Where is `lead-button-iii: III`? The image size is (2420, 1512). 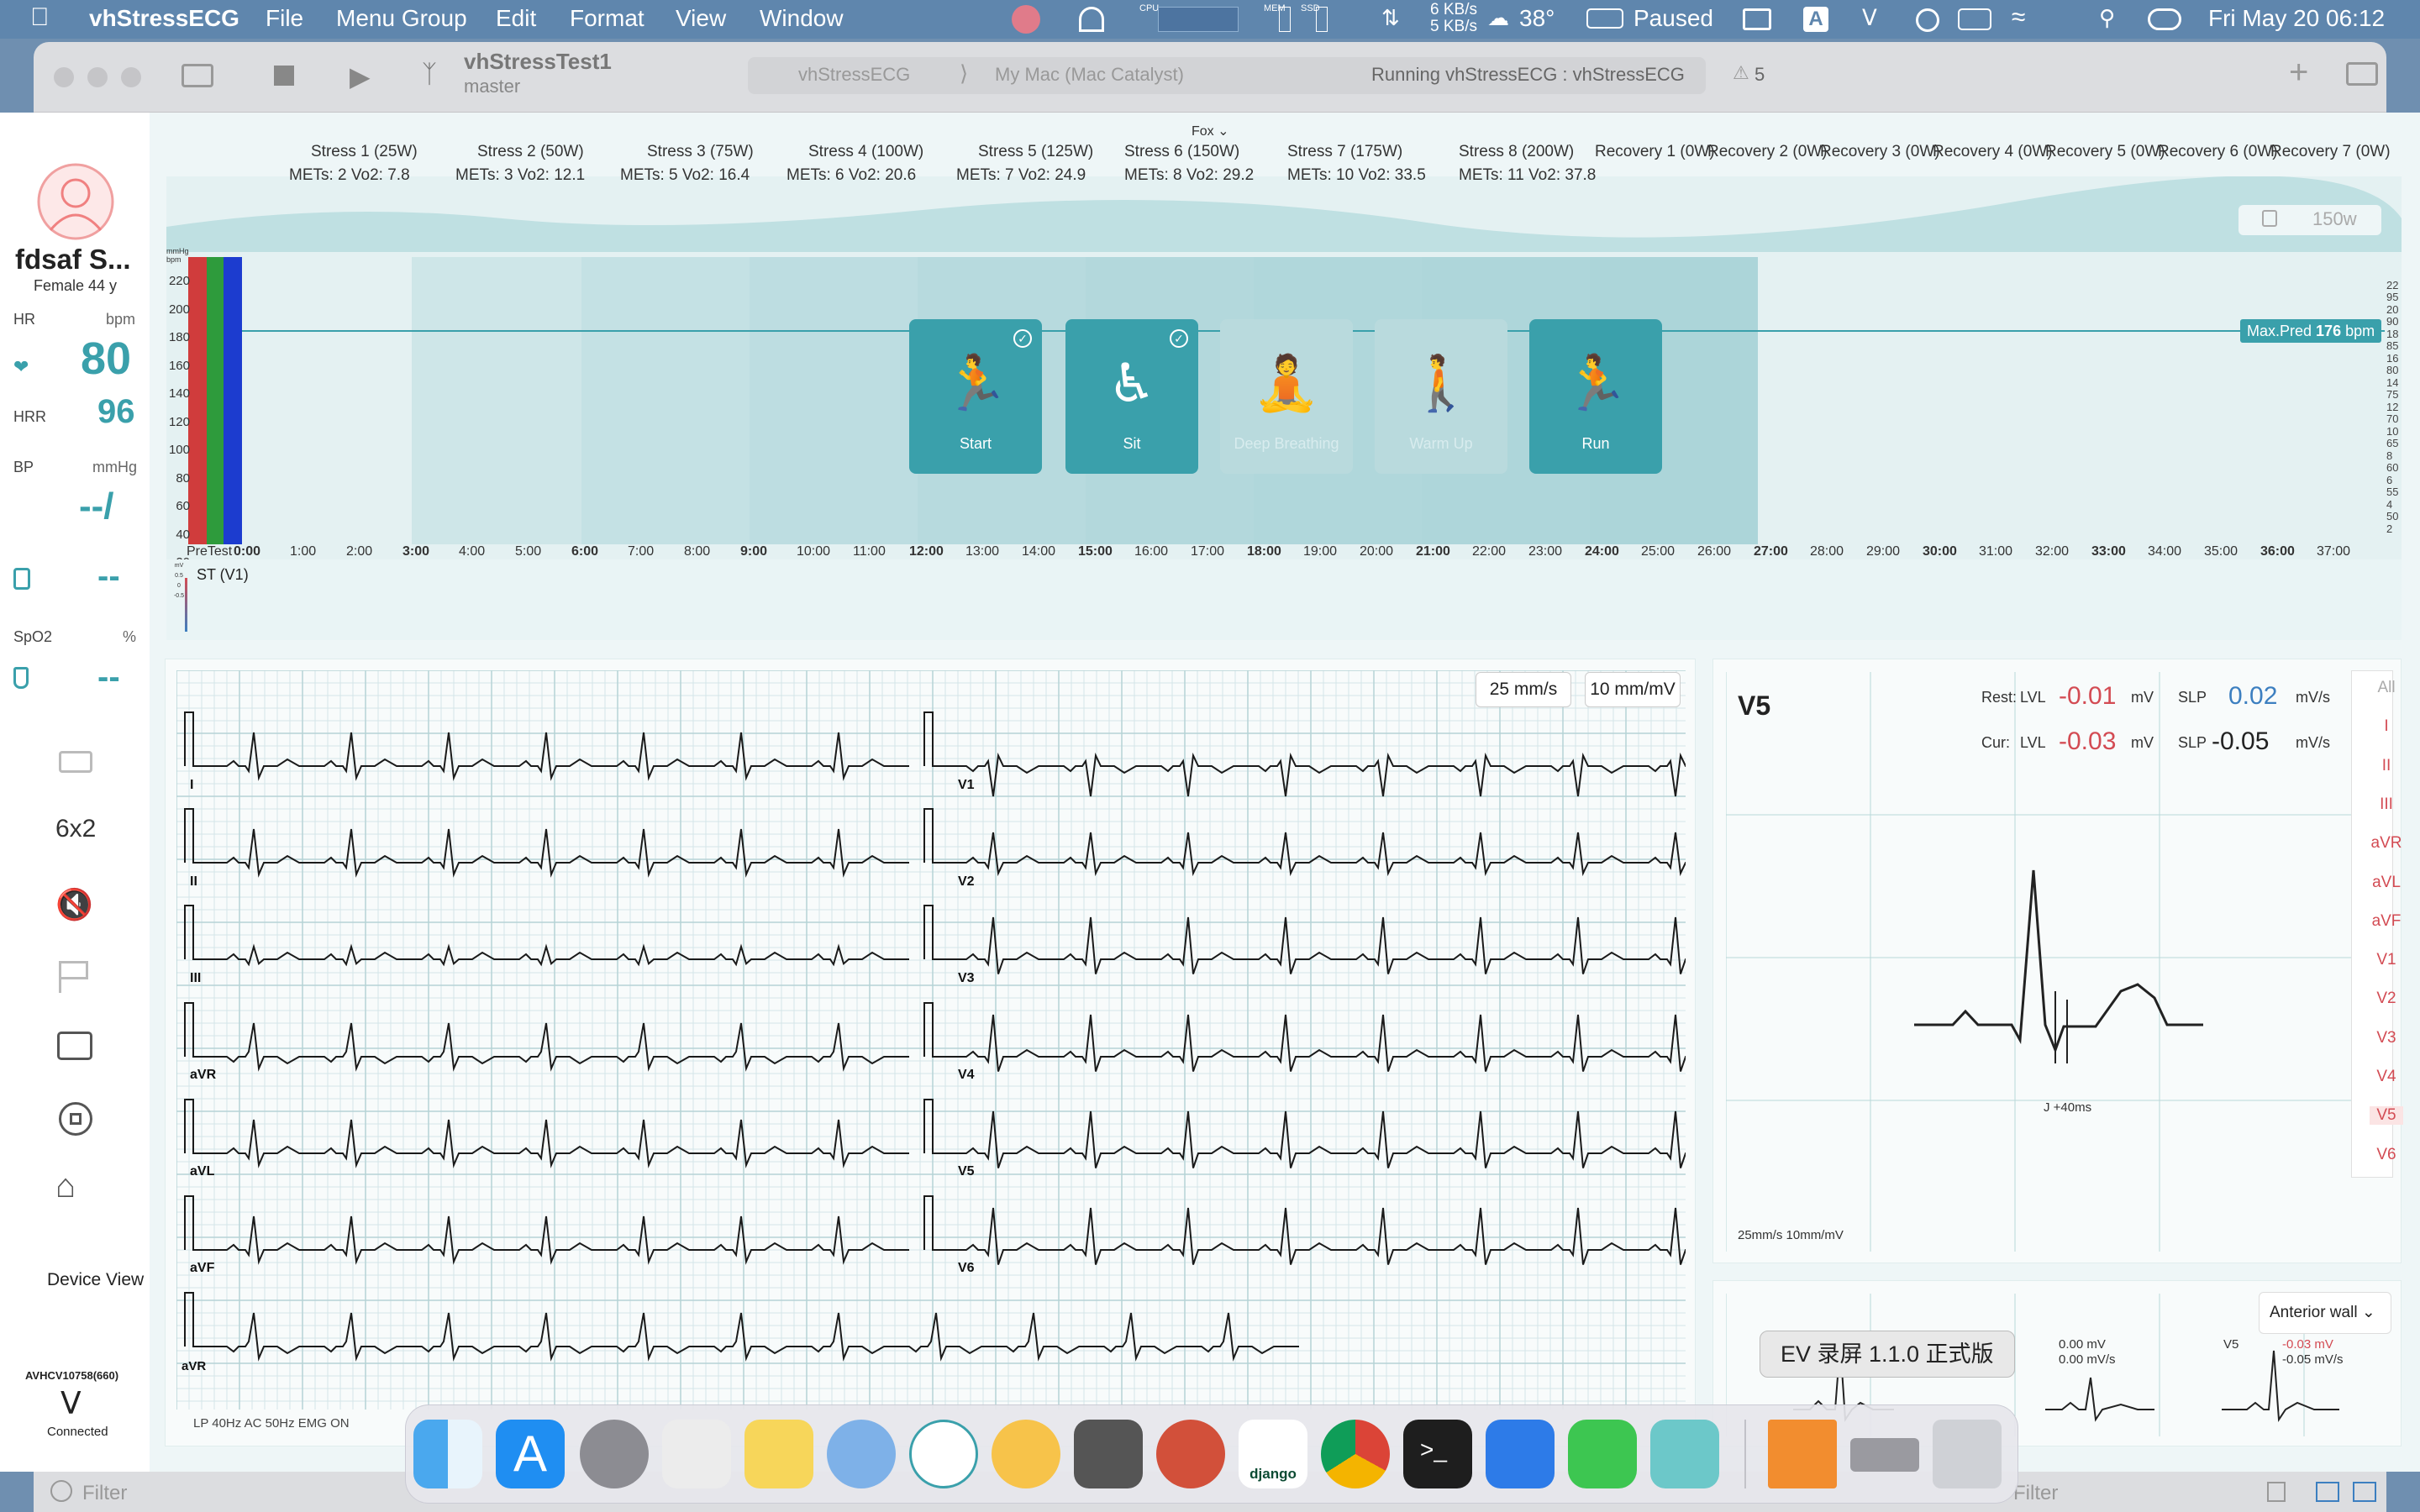
lead-button-iii: III is located at coordinates (2387, 804).